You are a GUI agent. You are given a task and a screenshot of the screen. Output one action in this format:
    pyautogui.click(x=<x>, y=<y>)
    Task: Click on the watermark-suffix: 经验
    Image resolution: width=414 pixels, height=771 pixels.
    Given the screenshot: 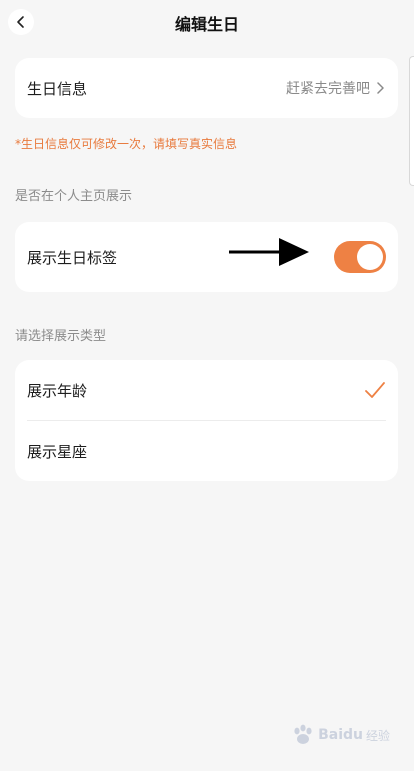 What is the action you would take?
    pyautogui.click(x=377, y=735)
    